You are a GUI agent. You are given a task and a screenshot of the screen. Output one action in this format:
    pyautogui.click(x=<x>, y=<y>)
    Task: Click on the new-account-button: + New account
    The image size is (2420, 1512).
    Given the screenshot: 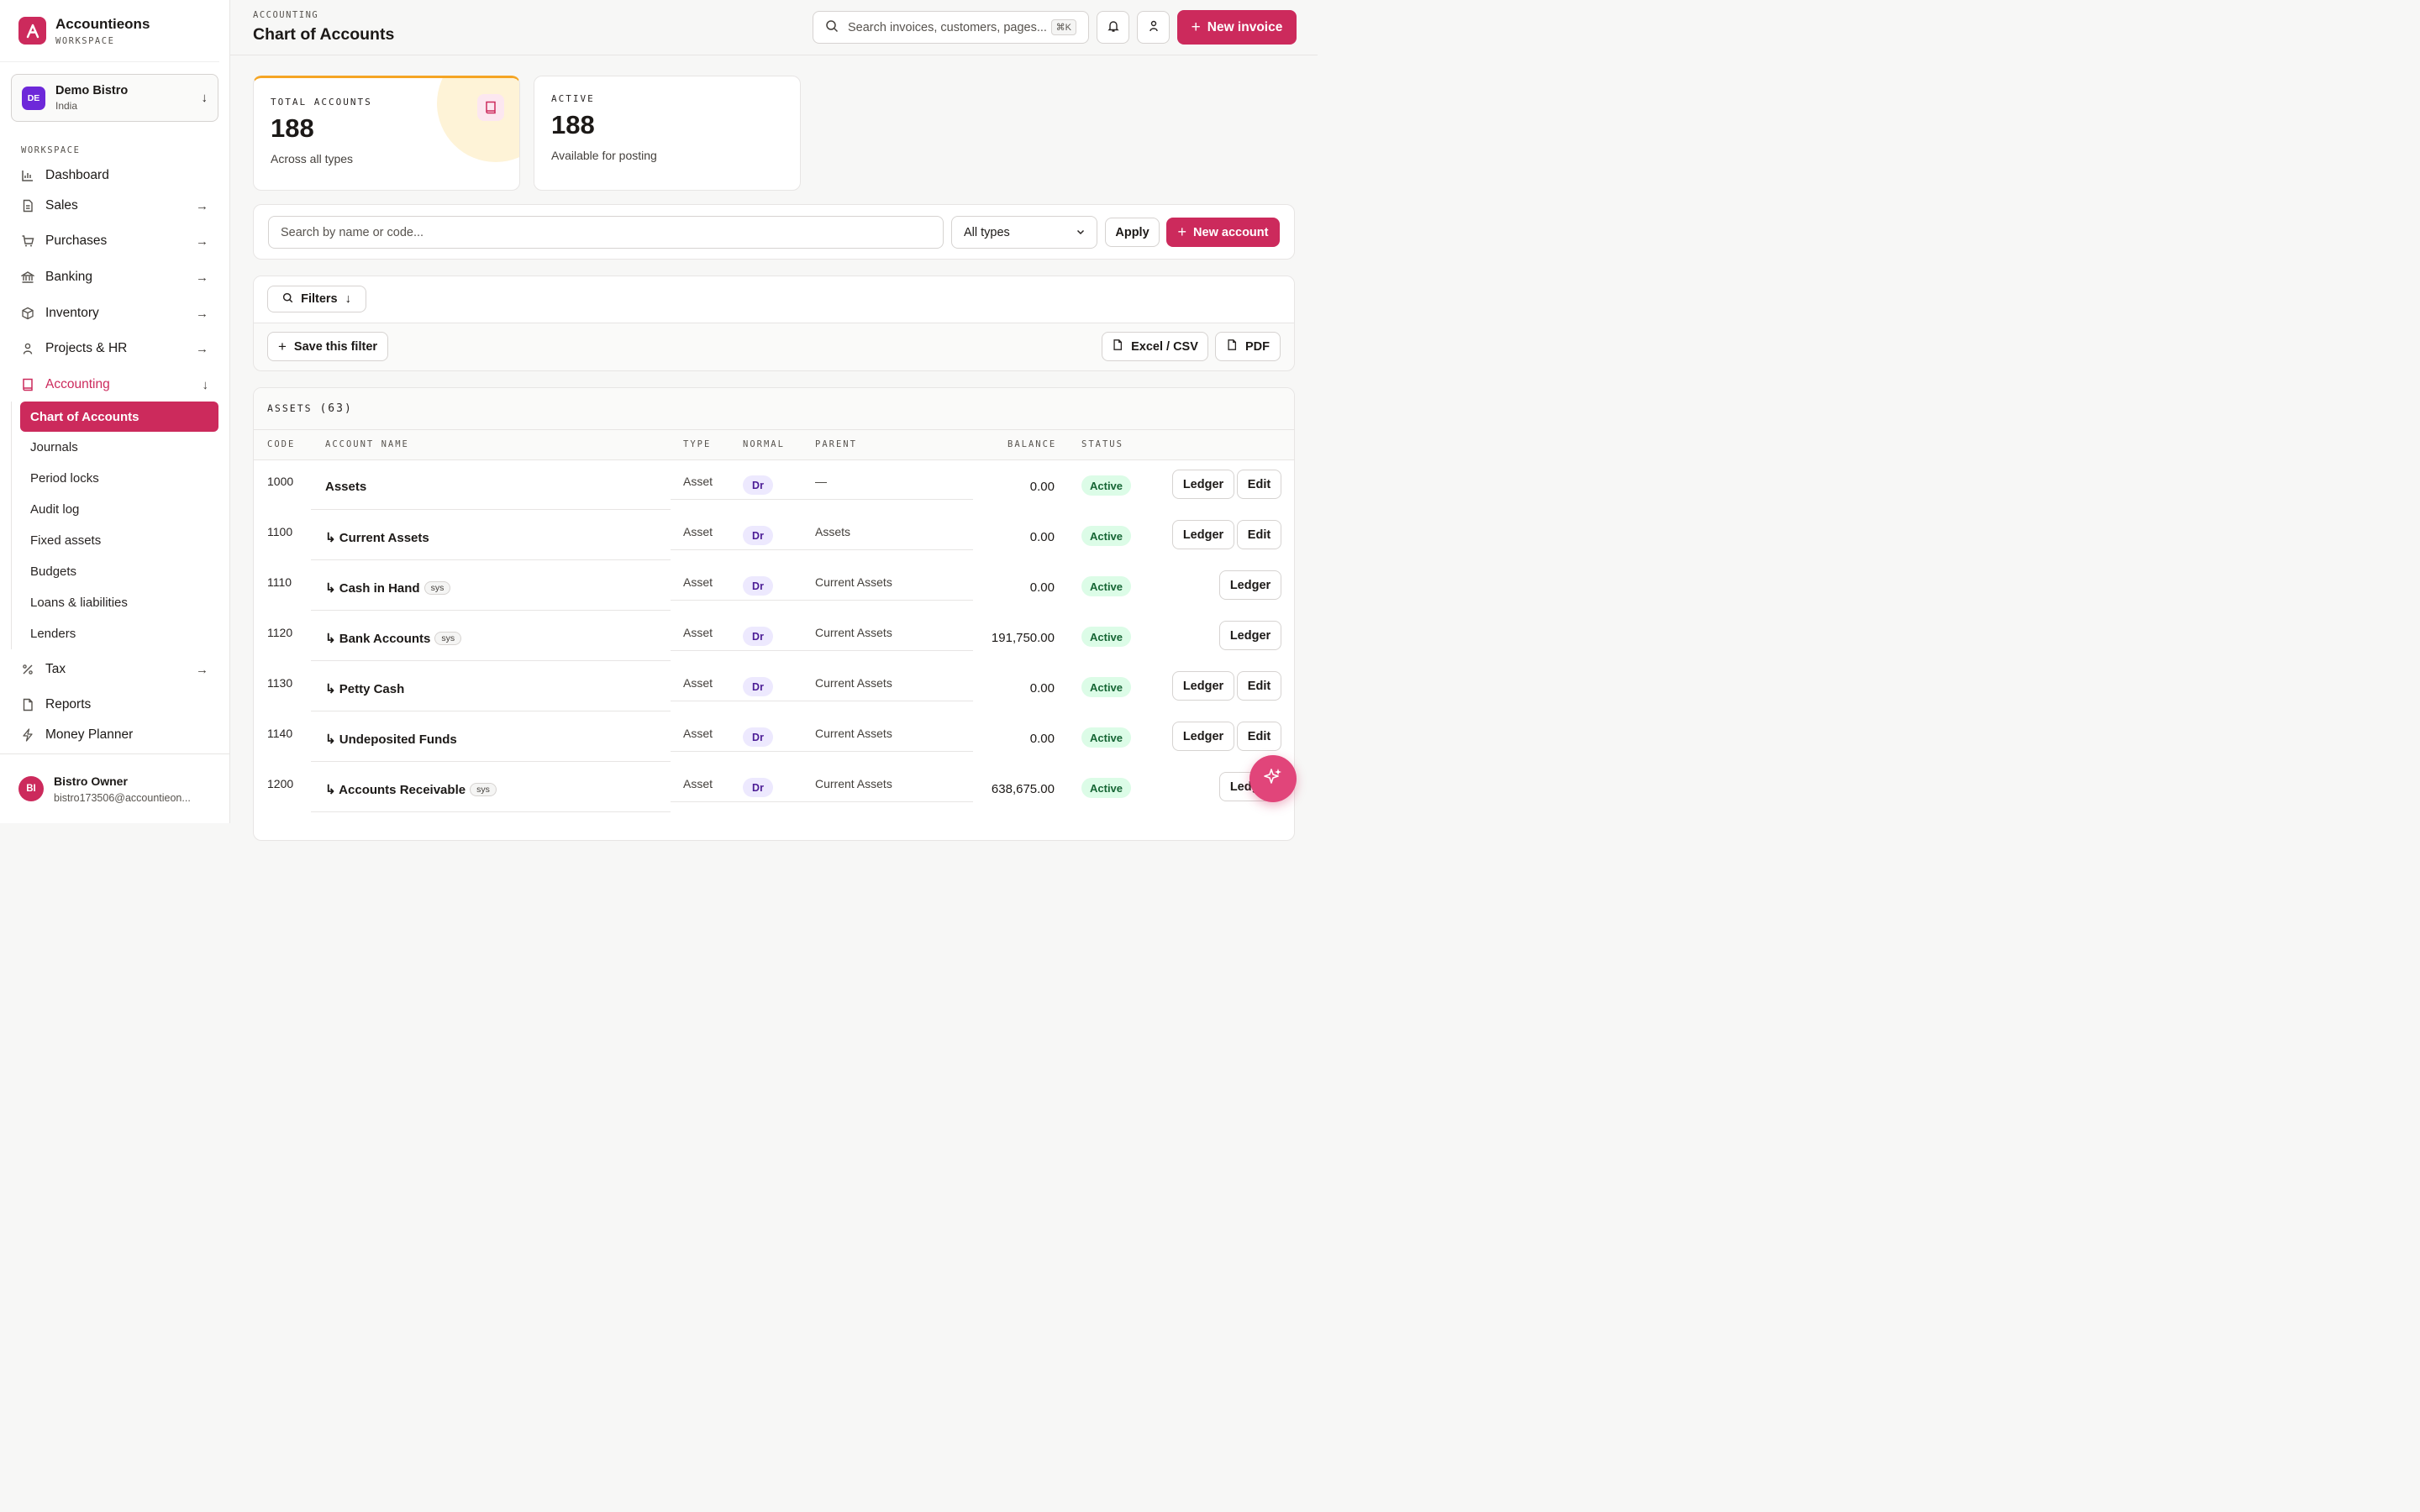 What is the action you would take?
    pyautogui.click(x=1223, y=232)
    